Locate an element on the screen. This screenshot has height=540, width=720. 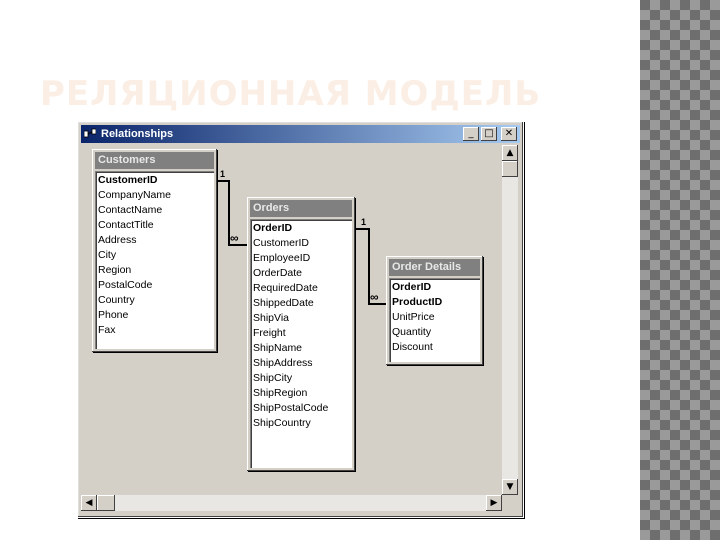
window-titlebar: Relationships _ □ ✕ is located at coordinates (300, 134).